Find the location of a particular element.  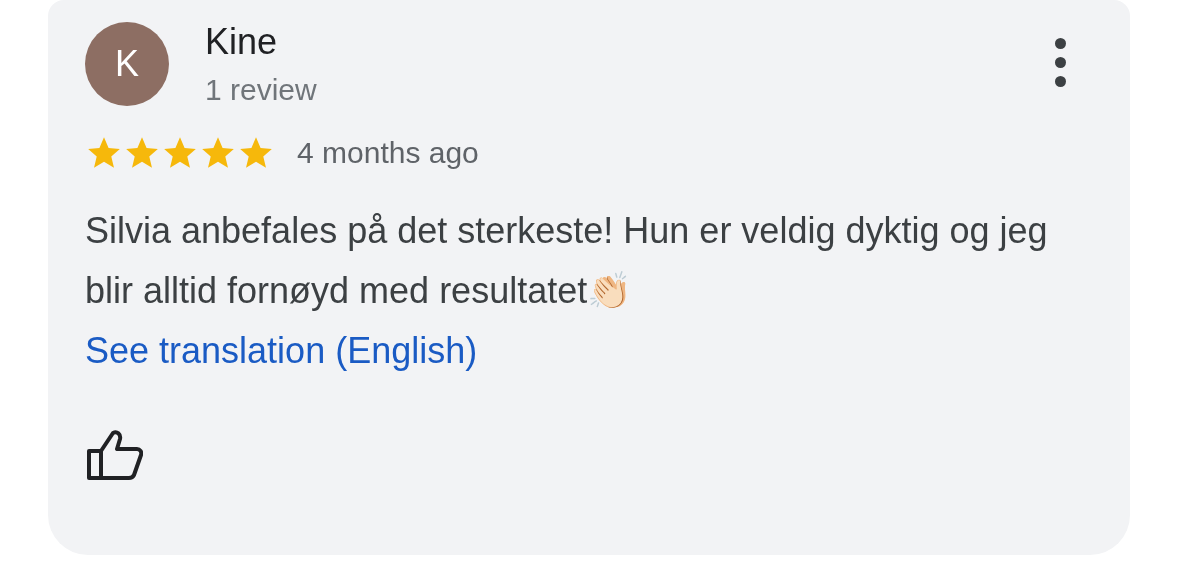

thumbs-up-icon is located at coordinates (114, 455).